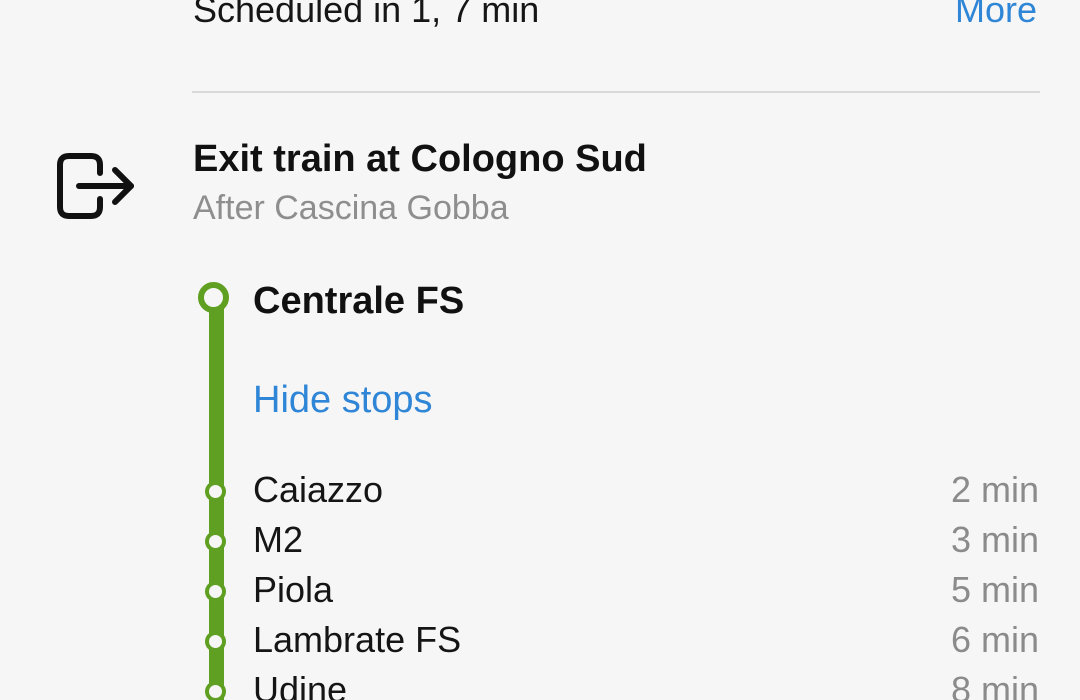 Image resolution: width=1080 pixels, height=700 pixels. Describe the element at coordinates (300, 684) in the screenshot. I see `stop-name: Udine` at that location.